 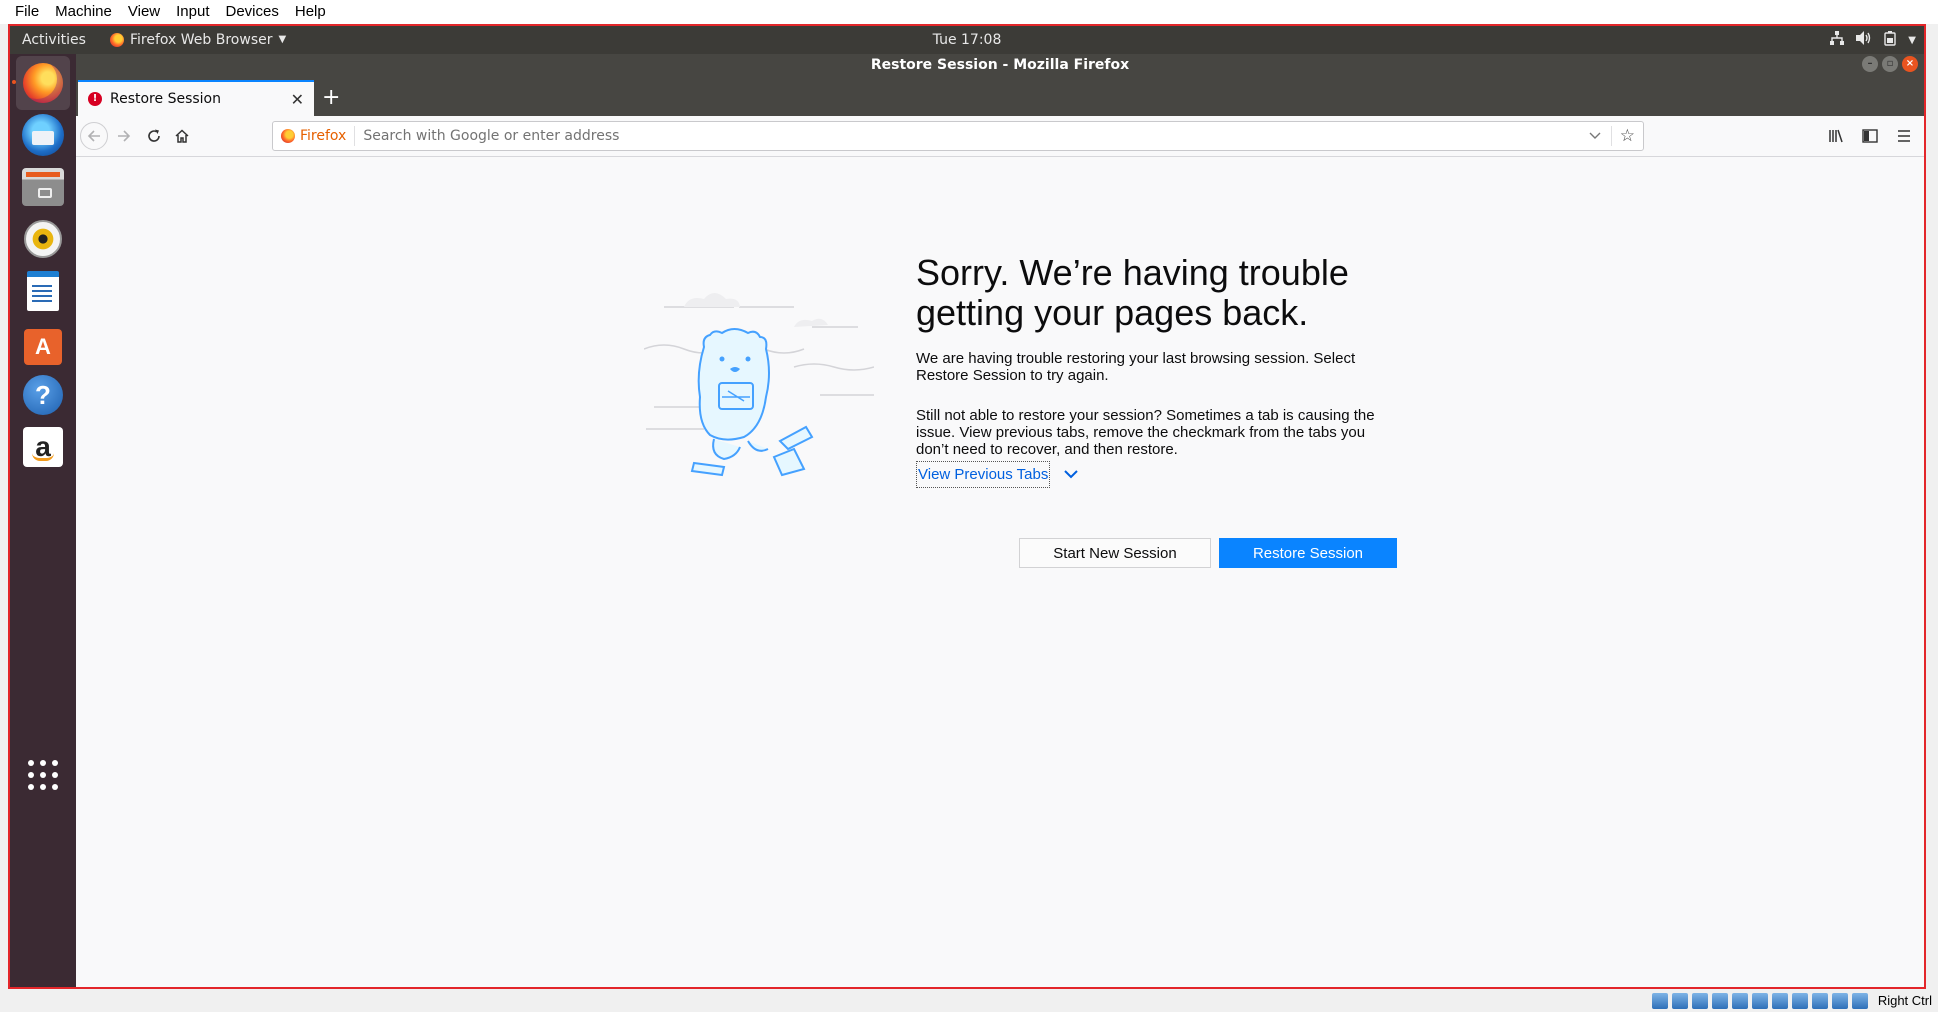 I want to click on amazon-icon: a, so click(x=43, y=447).